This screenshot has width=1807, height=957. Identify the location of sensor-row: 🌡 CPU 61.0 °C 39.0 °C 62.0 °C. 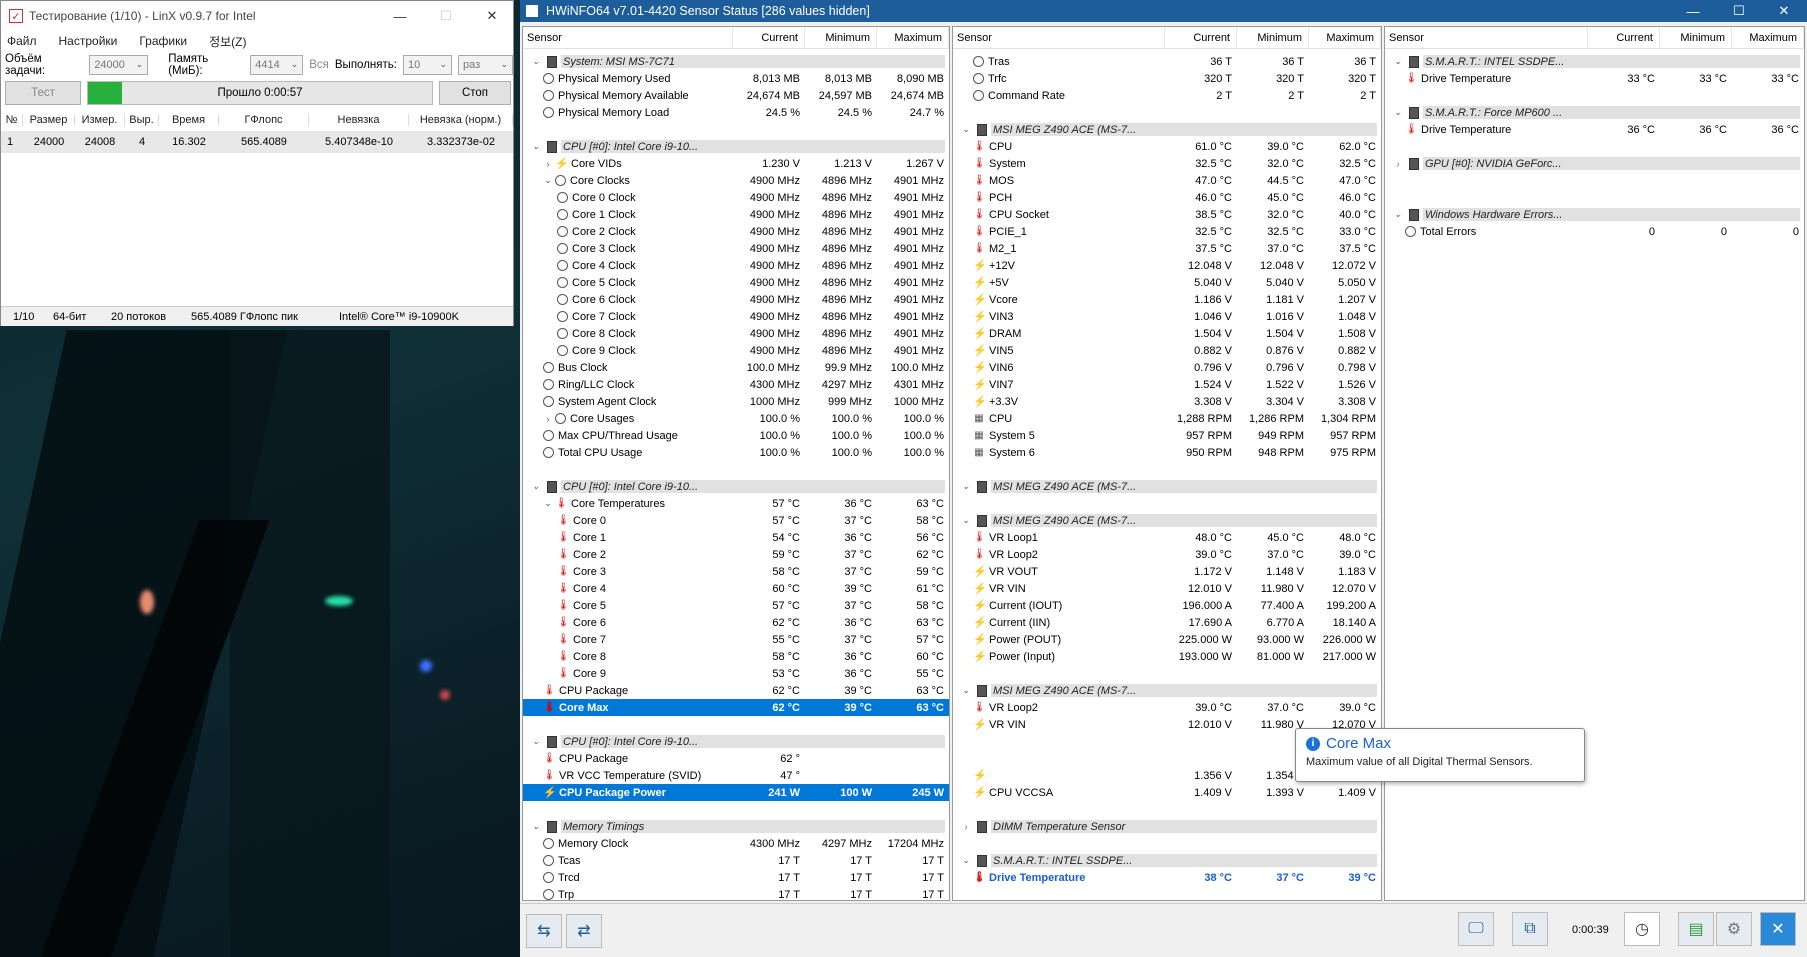
(1167, 146).